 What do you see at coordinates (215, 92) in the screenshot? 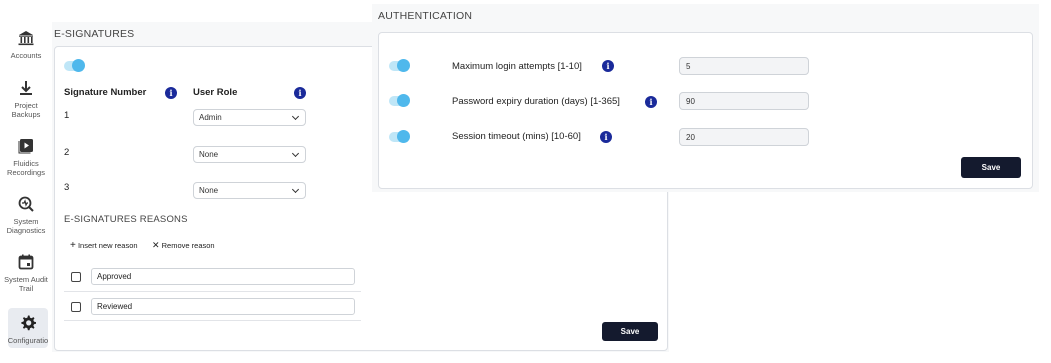
I see `user-role-header: User Role` at bounding box center [215, 92].